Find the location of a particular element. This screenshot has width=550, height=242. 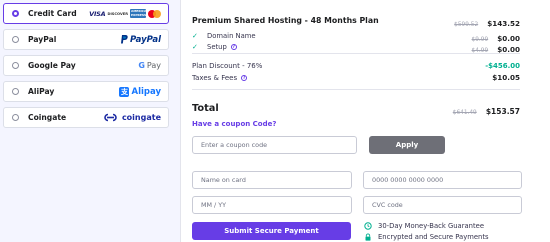

secure-payments-note: Encrypted and Secure Payments is located at coordinates (426, 237).